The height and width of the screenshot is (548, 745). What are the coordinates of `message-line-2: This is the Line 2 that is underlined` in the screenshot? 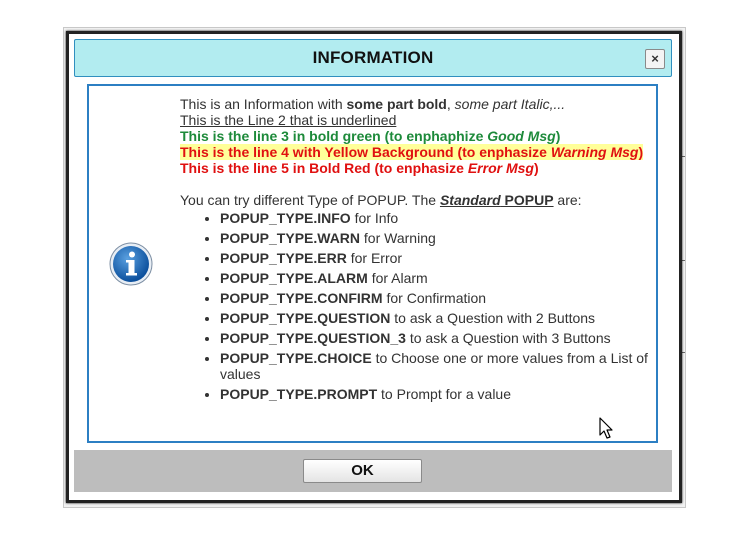 It's located at (288, 120).